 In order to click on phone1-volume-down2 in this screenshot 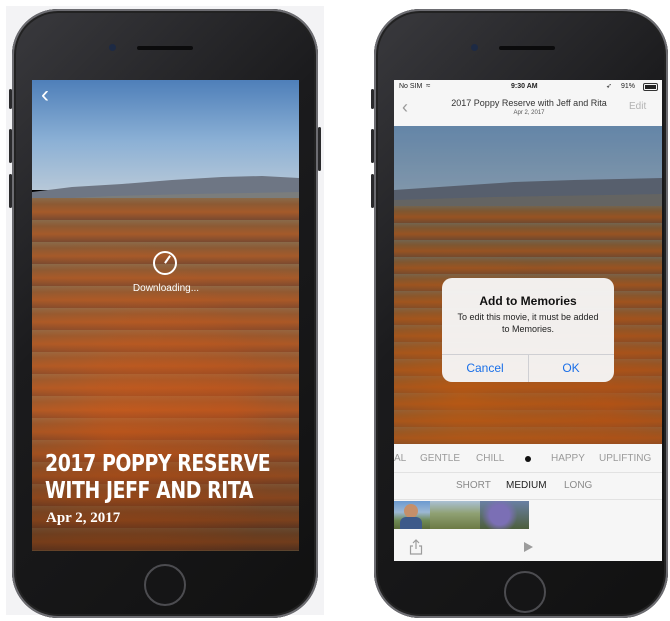, I will do `click(10, 191)`.